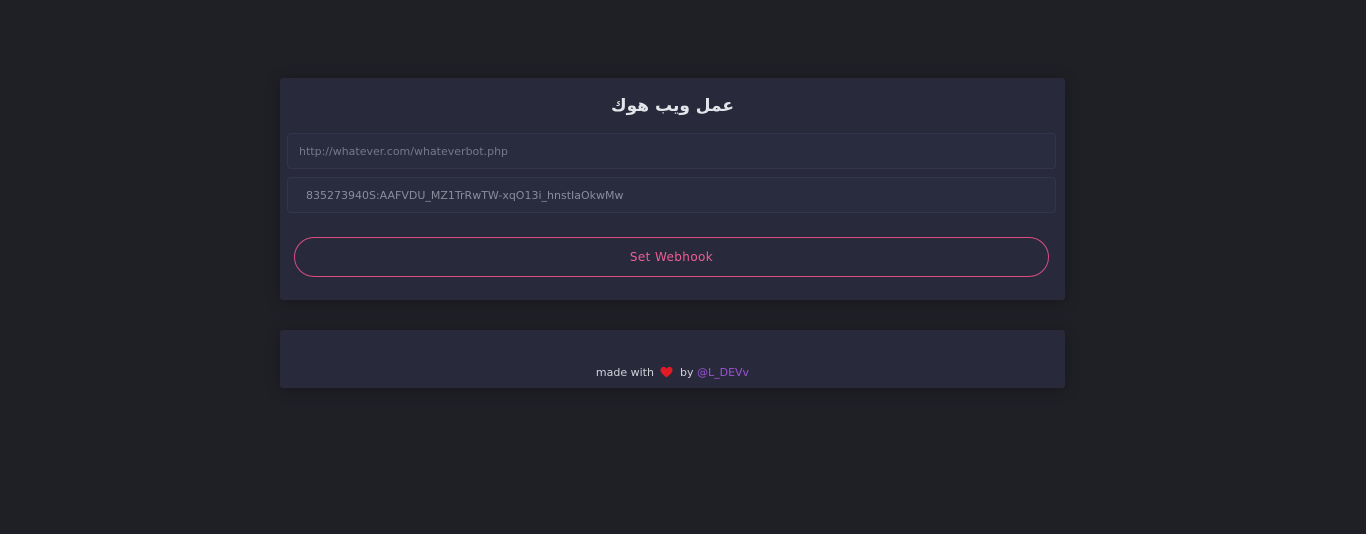 The image size is (1366, 534). Describe the element at coordinates (671, 151) in the screenshot. I see `webhook-url-input` at that location.